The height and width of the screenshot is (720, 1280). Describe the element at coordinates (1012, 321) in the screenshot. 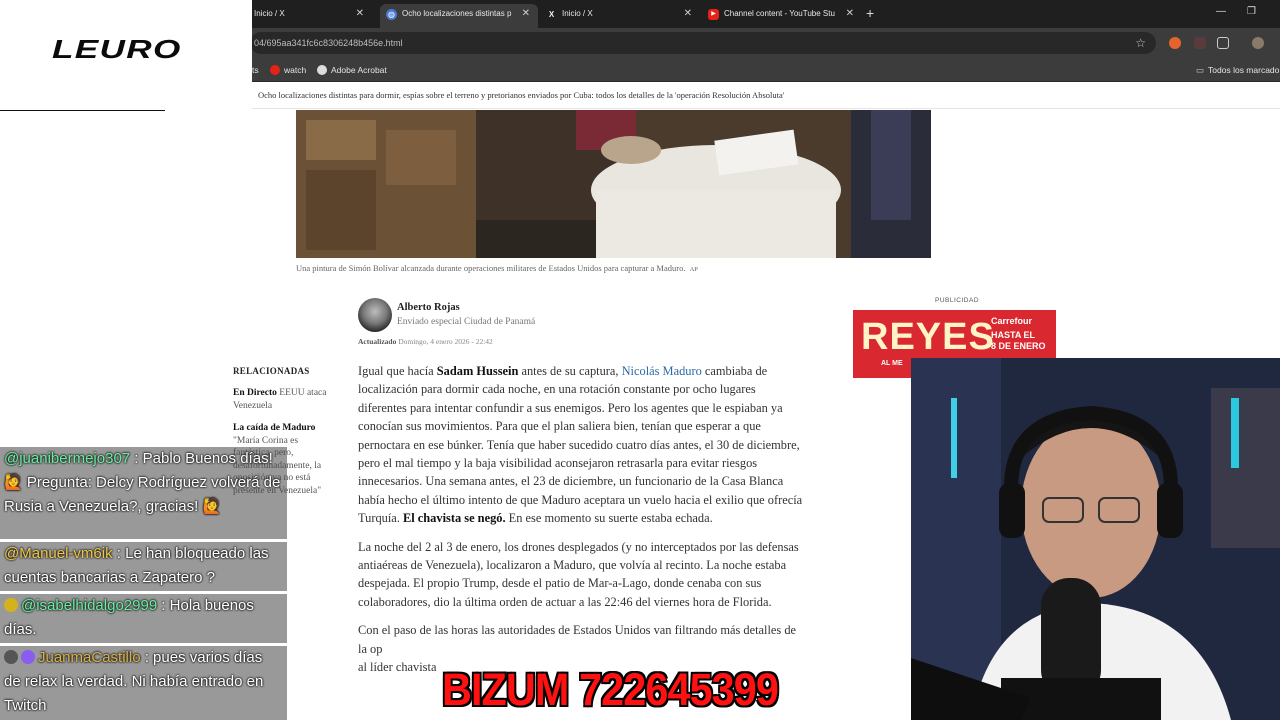

I see `ad-brand: Carrefour` at that location.